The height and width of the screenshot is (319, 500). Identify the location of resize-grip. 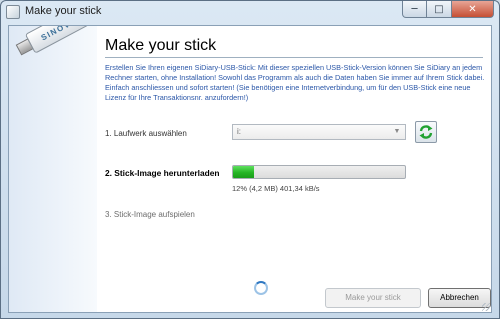
(486, 307).